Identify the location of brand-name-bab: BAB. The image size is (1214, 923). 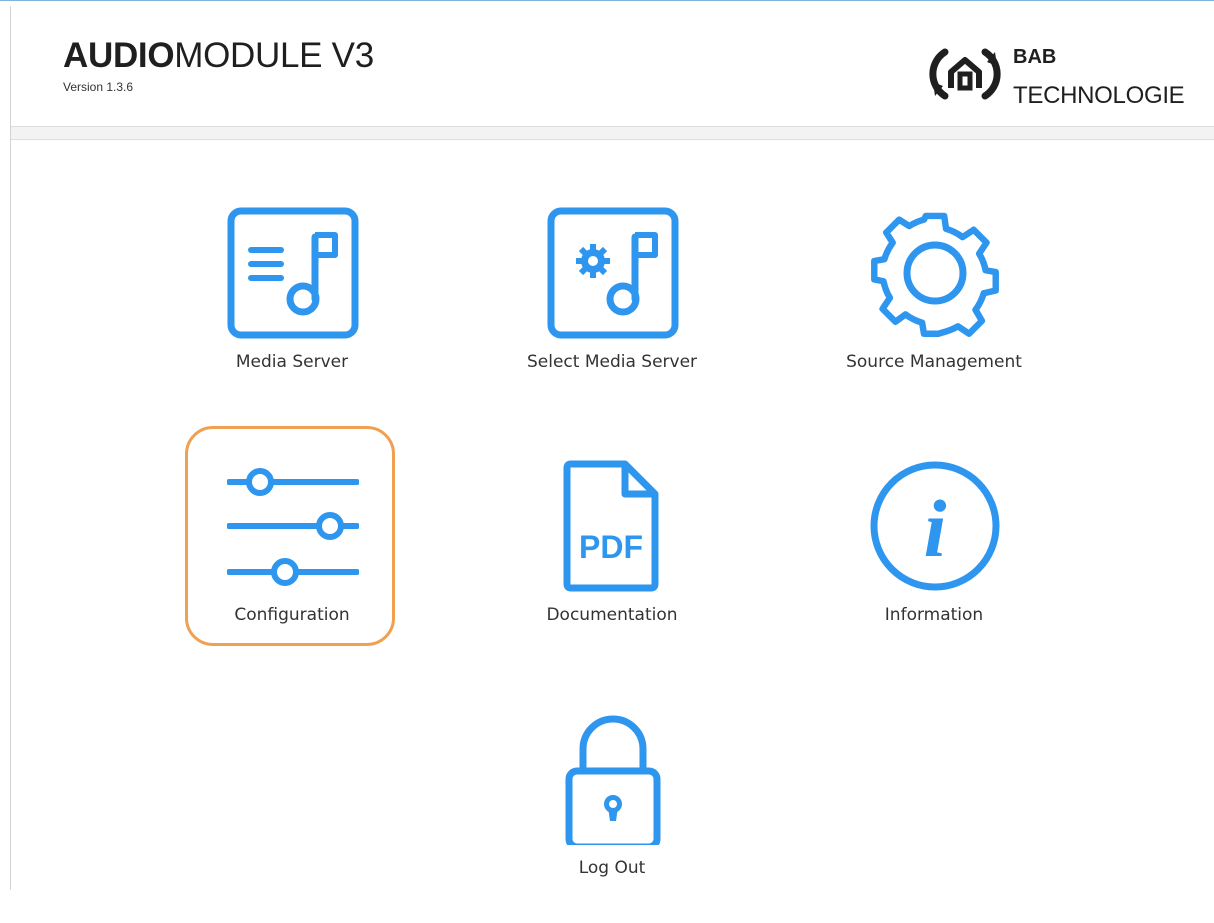
(1035, 57).